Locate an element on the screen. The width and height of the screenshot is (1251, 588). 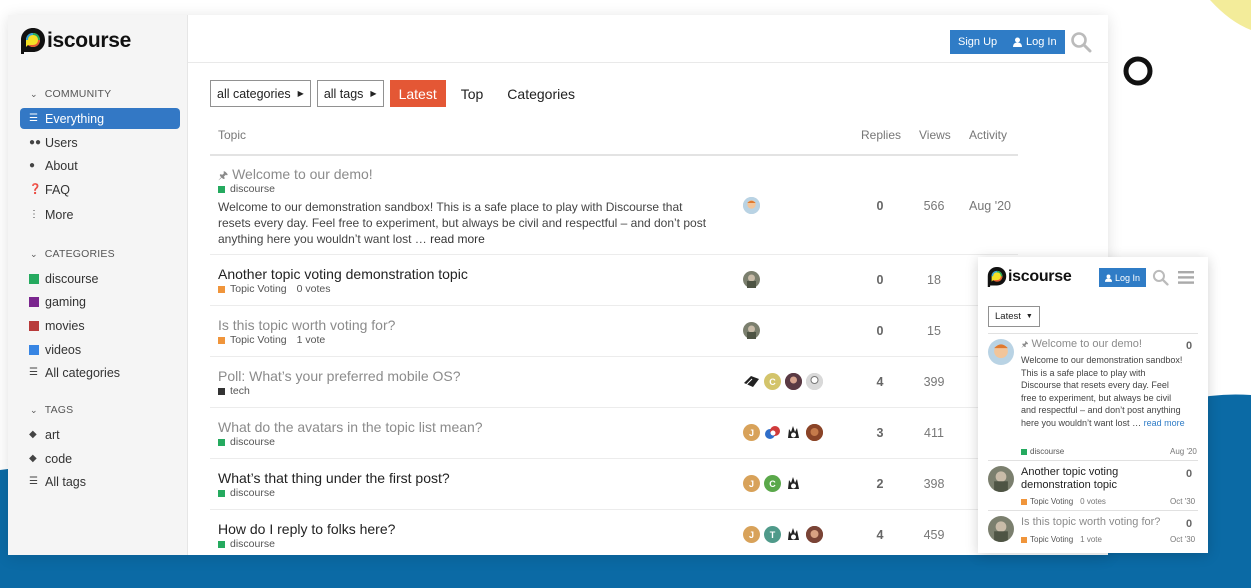
sidebar-item-movies: movies is located at coordinates (100, 325).